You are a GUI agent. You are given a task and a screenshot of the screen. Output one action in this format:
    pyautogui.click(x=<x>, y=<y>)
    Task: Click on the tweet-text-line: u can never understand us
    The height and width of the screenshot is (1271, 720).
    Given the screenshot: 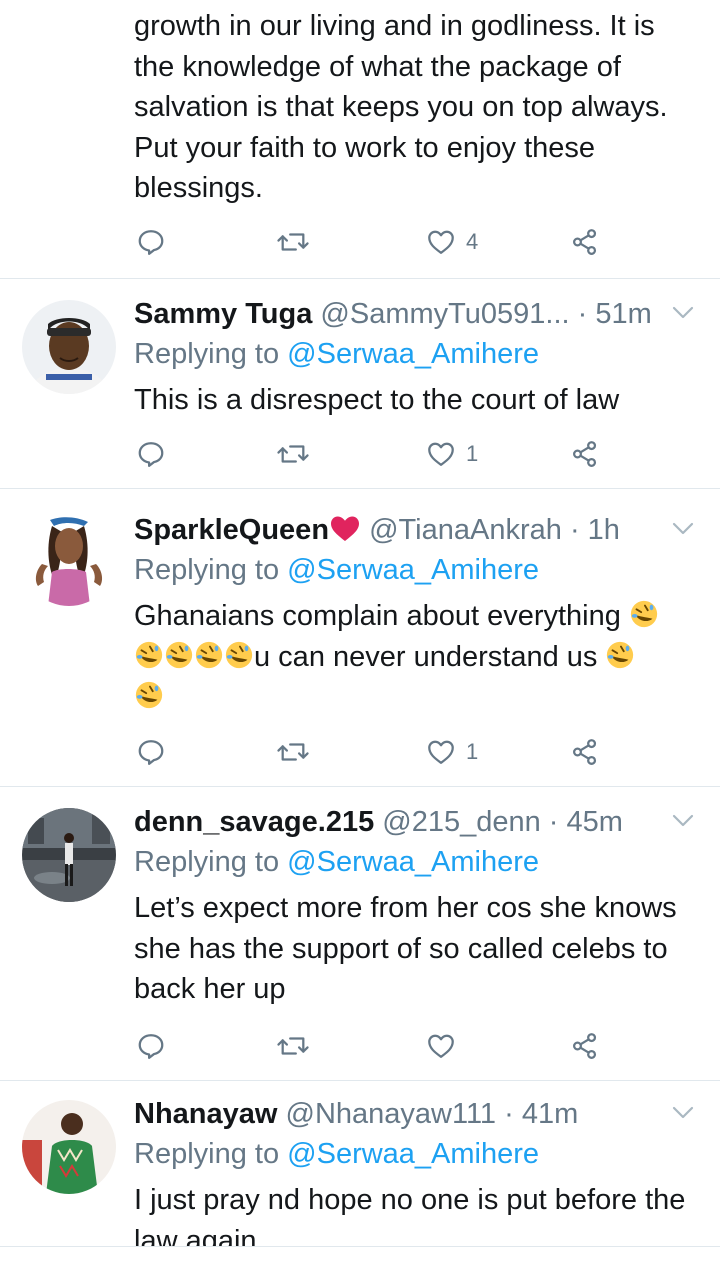 What is the action you would take?
    pyautogui.click(x=419, y=657)
    